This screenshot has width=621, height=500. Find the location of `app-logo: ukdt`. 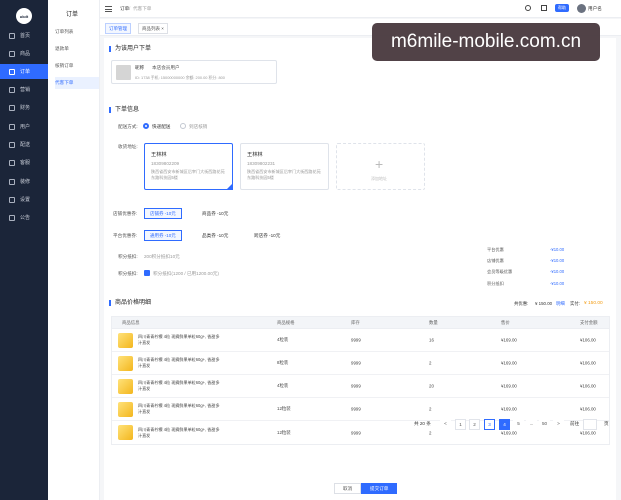

app-logo: ukdt is located at coordinates (24, 16).